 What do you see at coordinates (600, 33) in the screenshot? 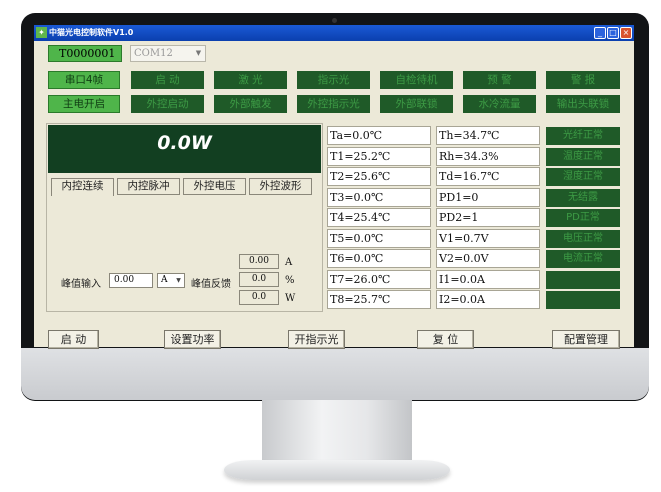
I see `minimize-icon: _` at bounding box center [600, 33].